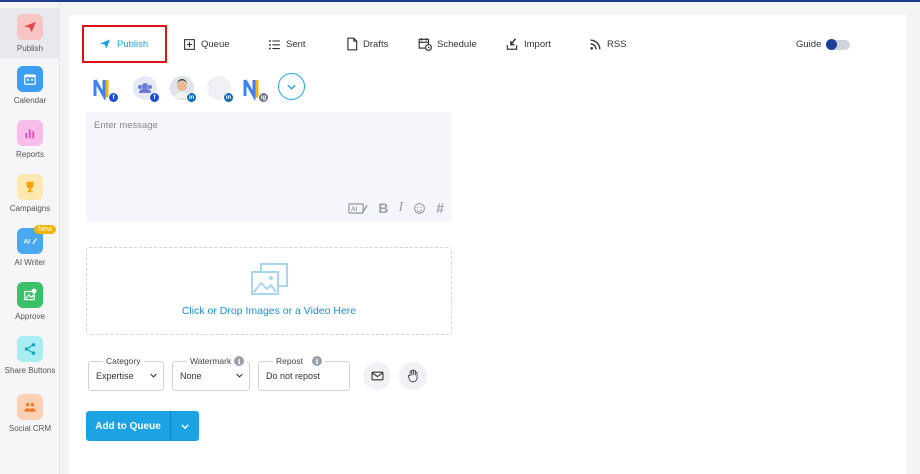 The height and width of the screenshot is (474, 920). I want to click on hand-icon, so click(412, 376).